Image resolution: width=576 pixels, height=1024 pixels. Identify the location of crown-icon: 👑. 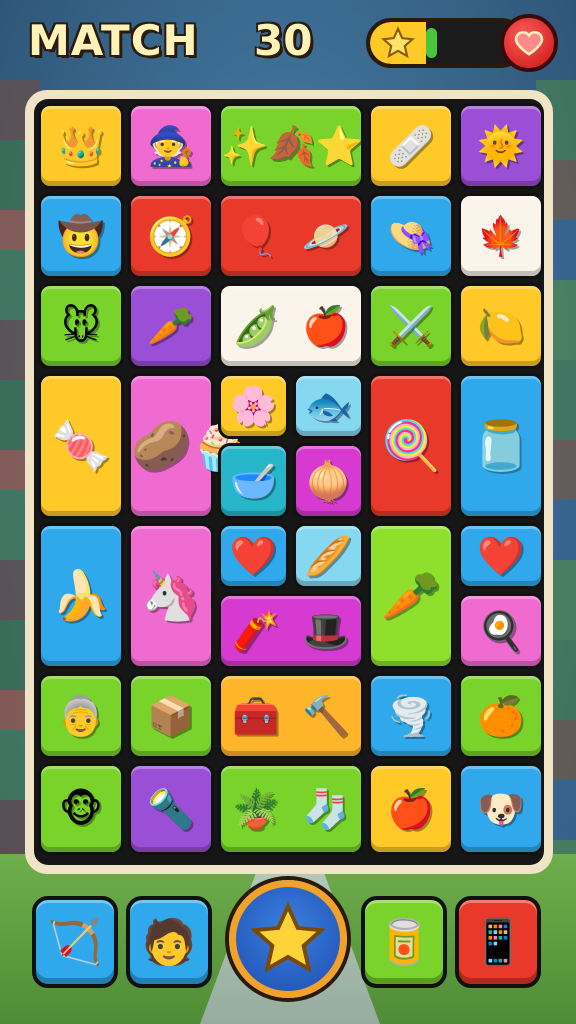
(81, 146).